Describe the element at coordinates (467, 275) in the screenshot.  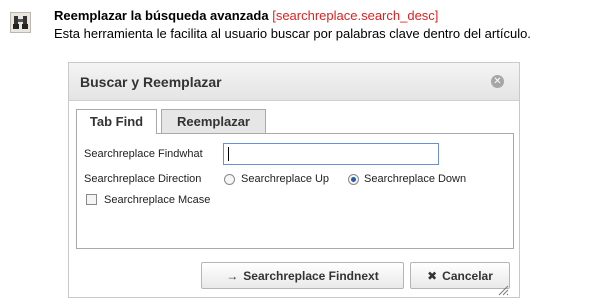
I see `cancel-button-label: Cancelar` at that location.